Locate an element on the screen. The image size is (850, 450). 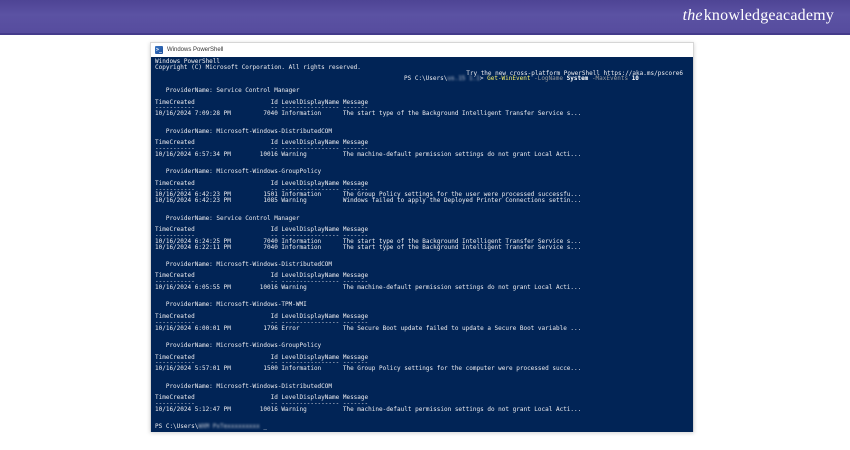
param-maxevents: -MaxEvents is located at coordinates (610, 79).